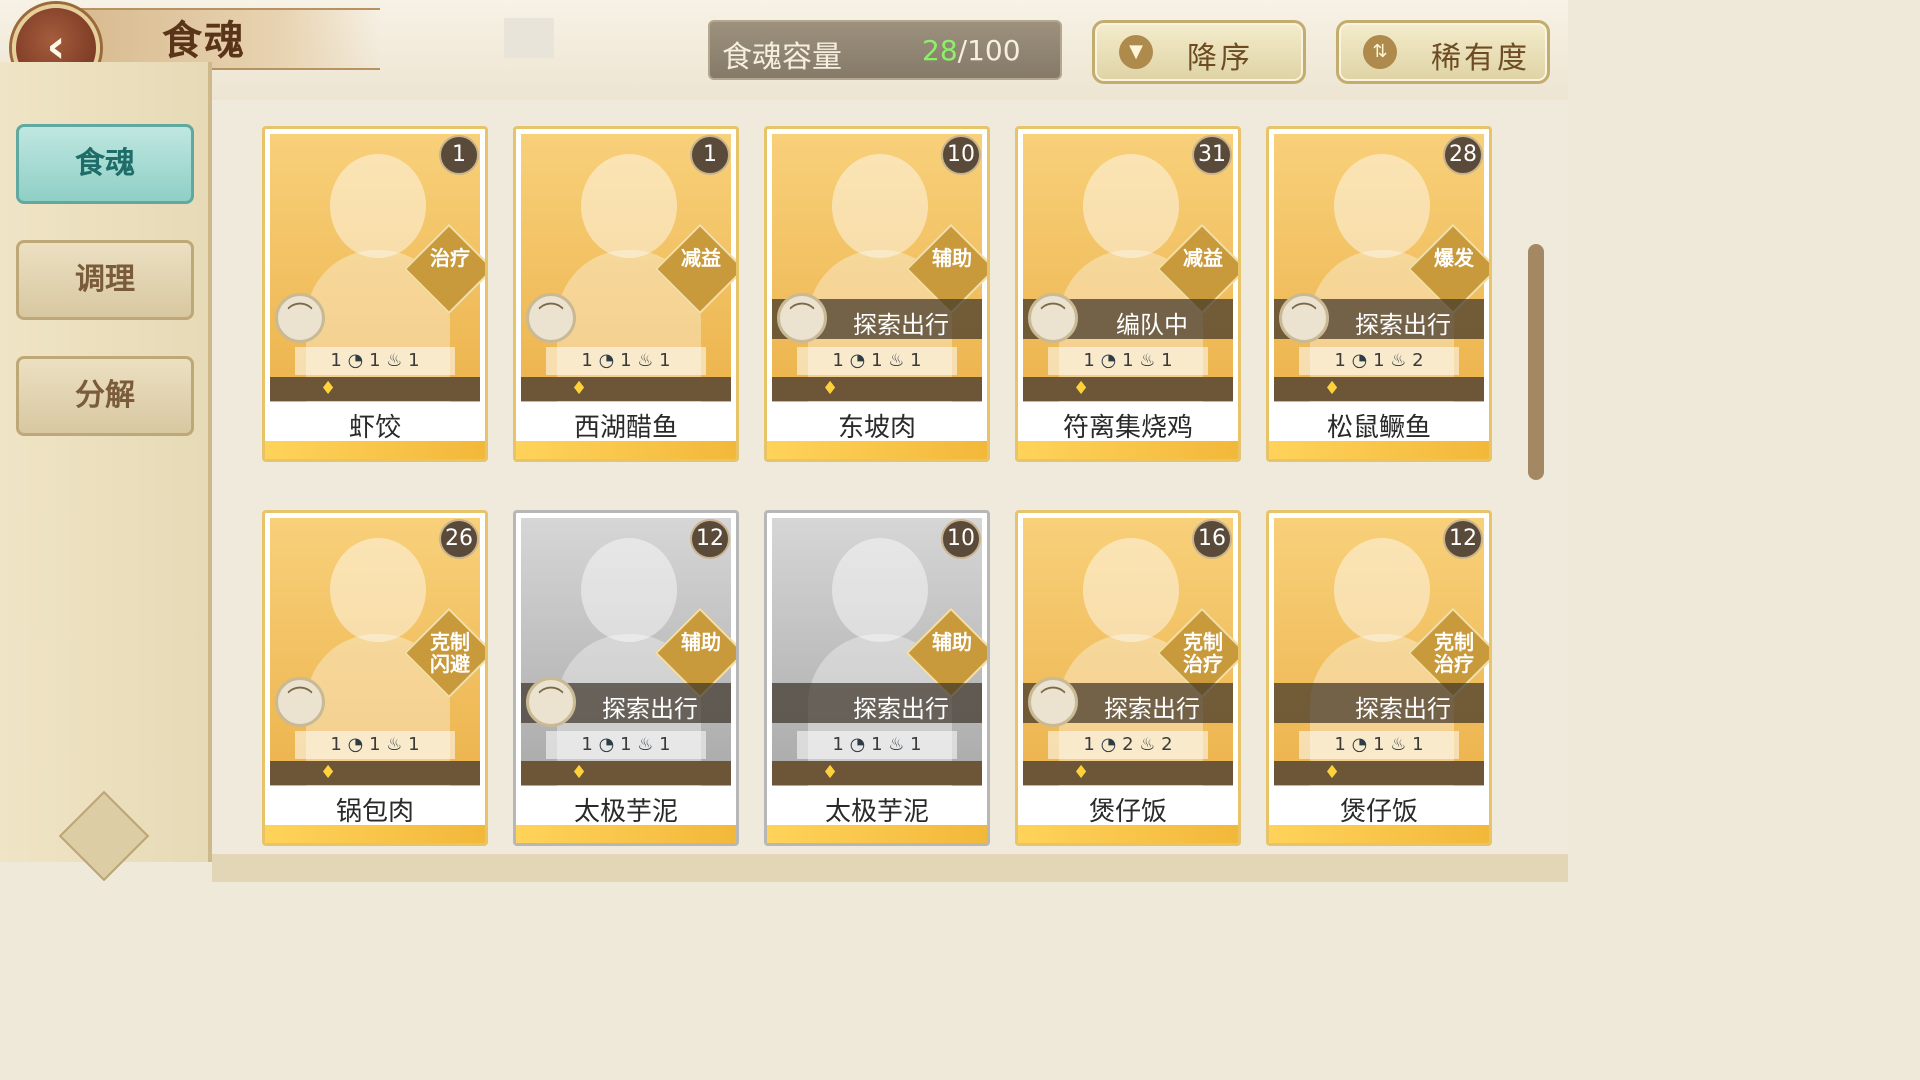 Image resolution: width=1920 pixels, height=1080 pixels. I want to click on food-soul-card: 12 克制 治疗 探索出行 1 ◔ 1 ♨ 1 ♦ 煲仔饭, so click(1379, 678).